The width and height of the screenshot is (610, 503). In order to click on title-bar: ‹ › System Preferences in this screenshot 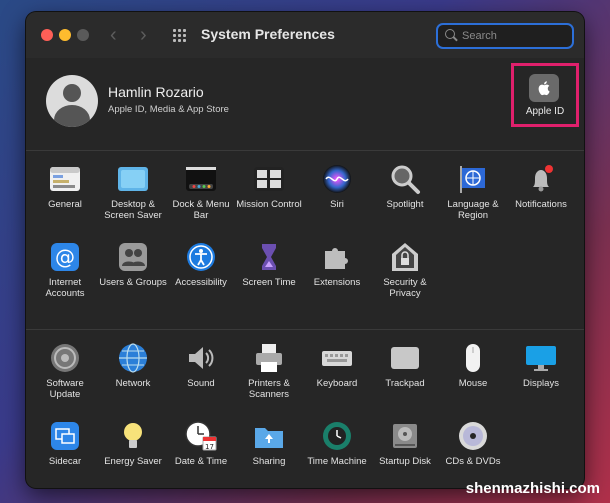, I will do `click(305, 35)`.